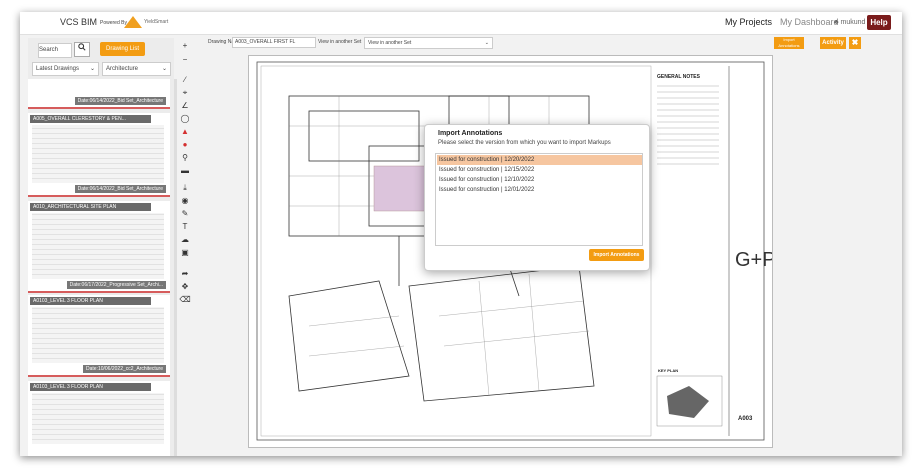  I want to click on import-annotations-button: Import Annotations, so click(616, 255).